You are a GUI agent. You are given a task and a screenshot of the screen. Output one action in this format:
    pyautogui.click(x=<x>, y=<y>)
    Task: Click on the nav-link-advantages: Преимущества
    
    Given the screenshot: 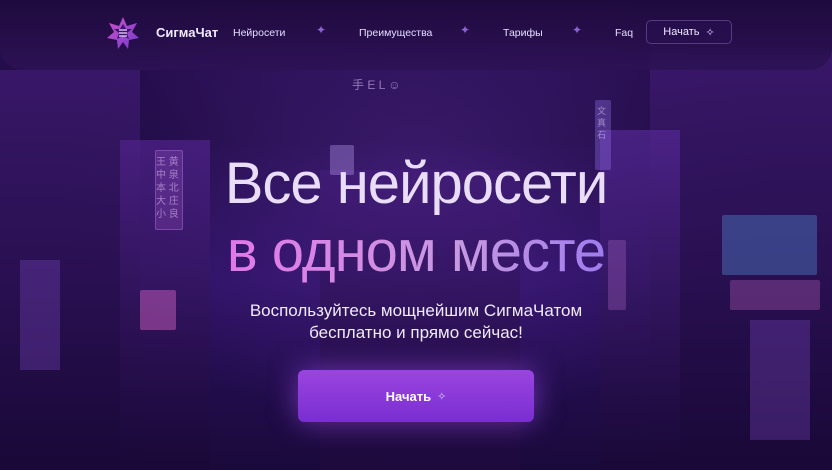 What is the action you would take?
    pyautogui.click(x=395, y=33)
    